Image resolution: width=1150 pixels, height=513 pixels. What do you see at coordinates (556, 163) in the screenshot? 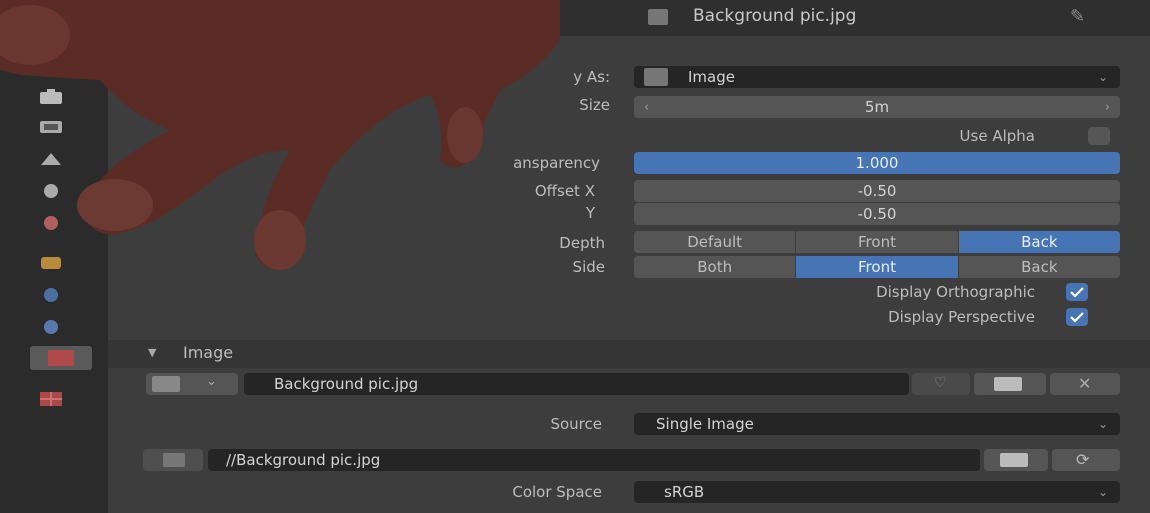
I see `transparency-label: ansparency` at bounding box center [556, 163].